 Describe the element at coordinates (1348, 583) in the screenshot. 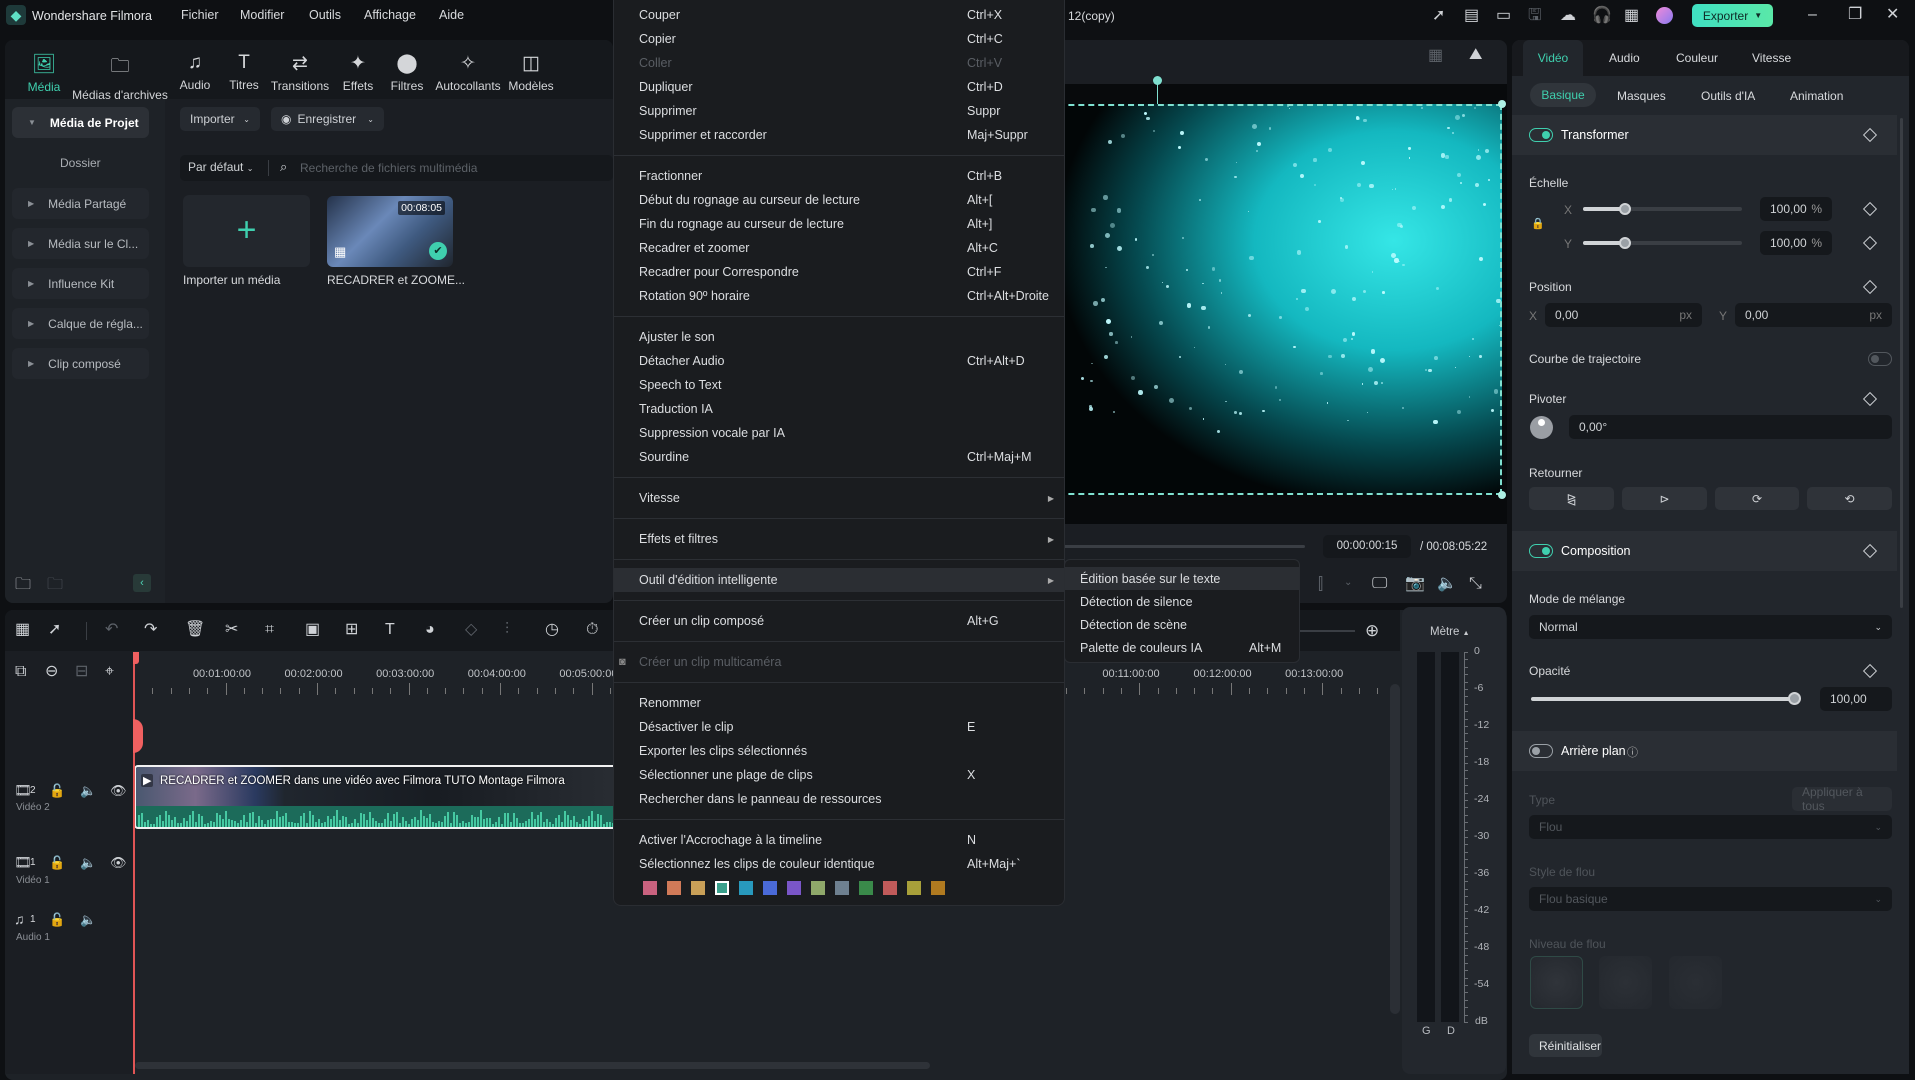

I see `chevron-down-icon: ⌄` at that location.